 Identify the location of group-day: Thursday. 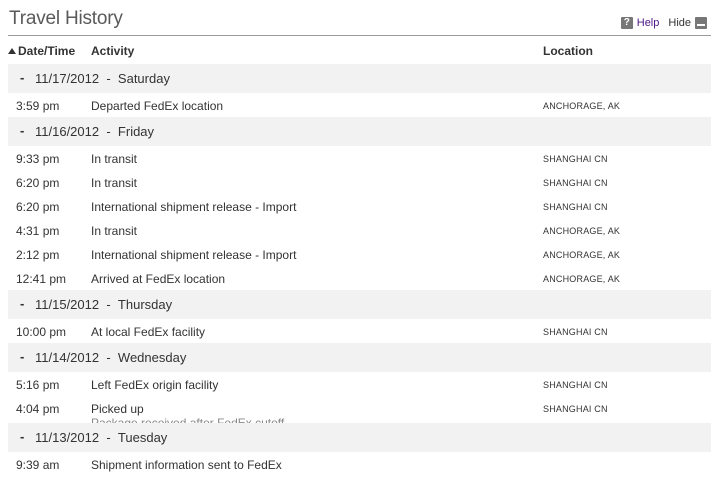
(145, 304).